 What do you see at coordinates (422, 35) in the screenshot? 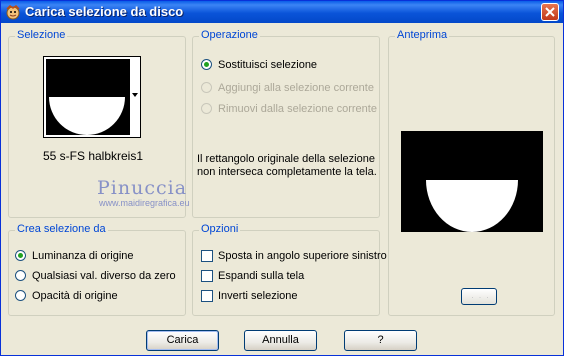
I see `anteprima-title: Anteprima` at bounding box center [422, 35].